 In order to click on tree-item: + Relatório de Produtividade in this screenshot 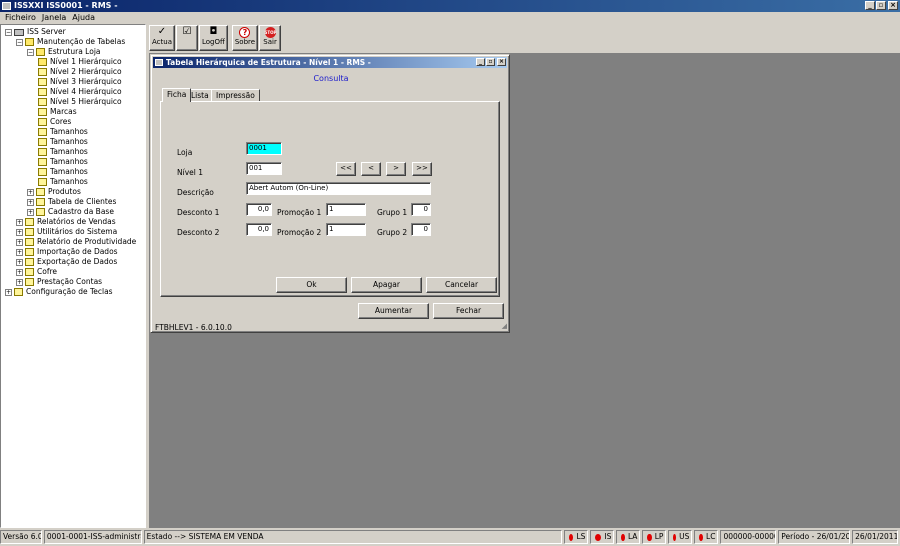, I will do `click(76, 242)`.